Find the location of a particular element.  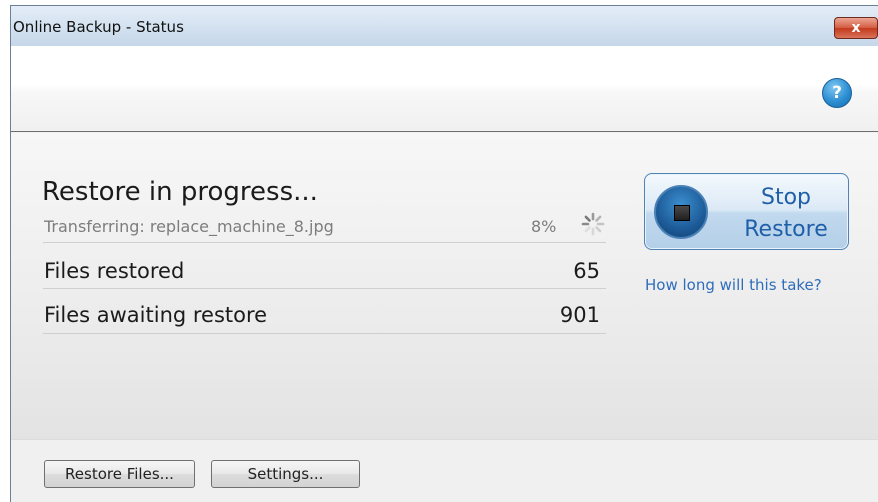

transfer-filename: Transferring: replace_machine_8.jpg is located at coordinates (189, 226).